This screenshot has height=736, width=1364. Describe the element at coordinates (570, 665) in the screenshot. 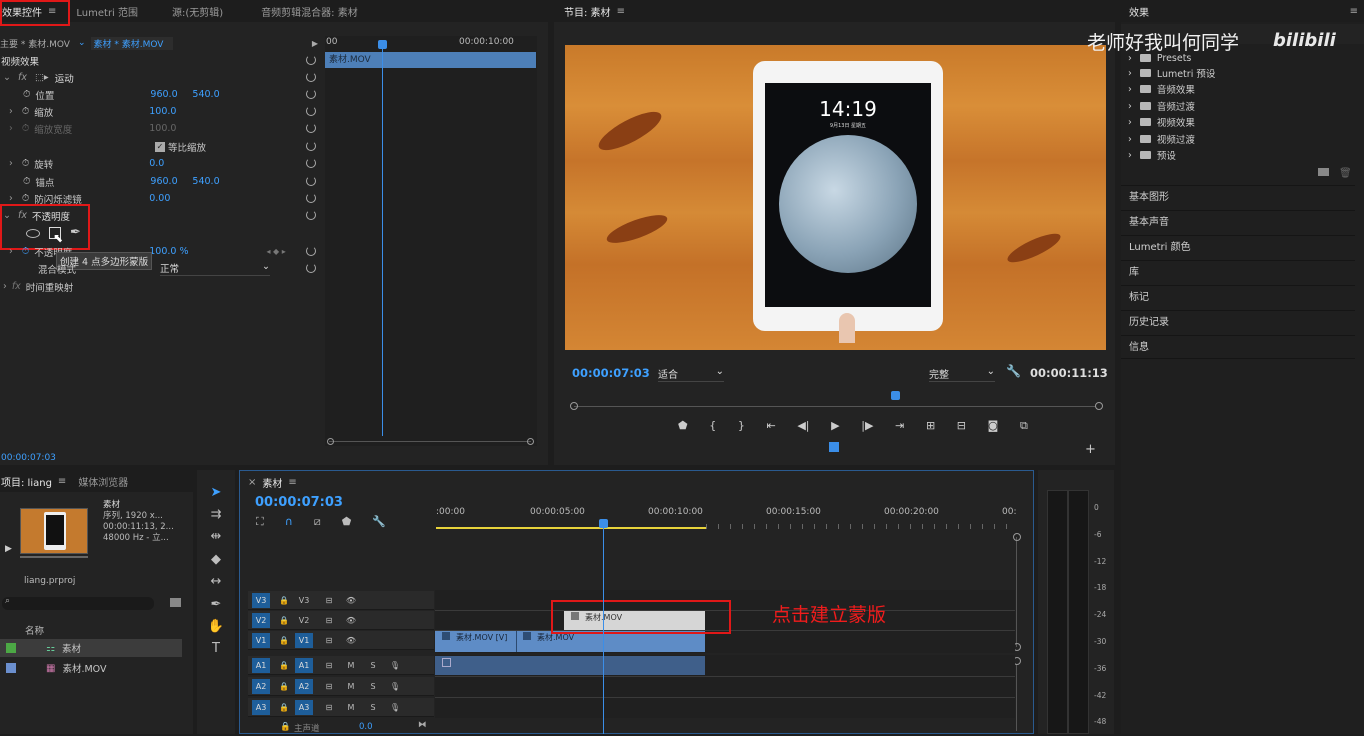

I see `clip-a1` at that location.